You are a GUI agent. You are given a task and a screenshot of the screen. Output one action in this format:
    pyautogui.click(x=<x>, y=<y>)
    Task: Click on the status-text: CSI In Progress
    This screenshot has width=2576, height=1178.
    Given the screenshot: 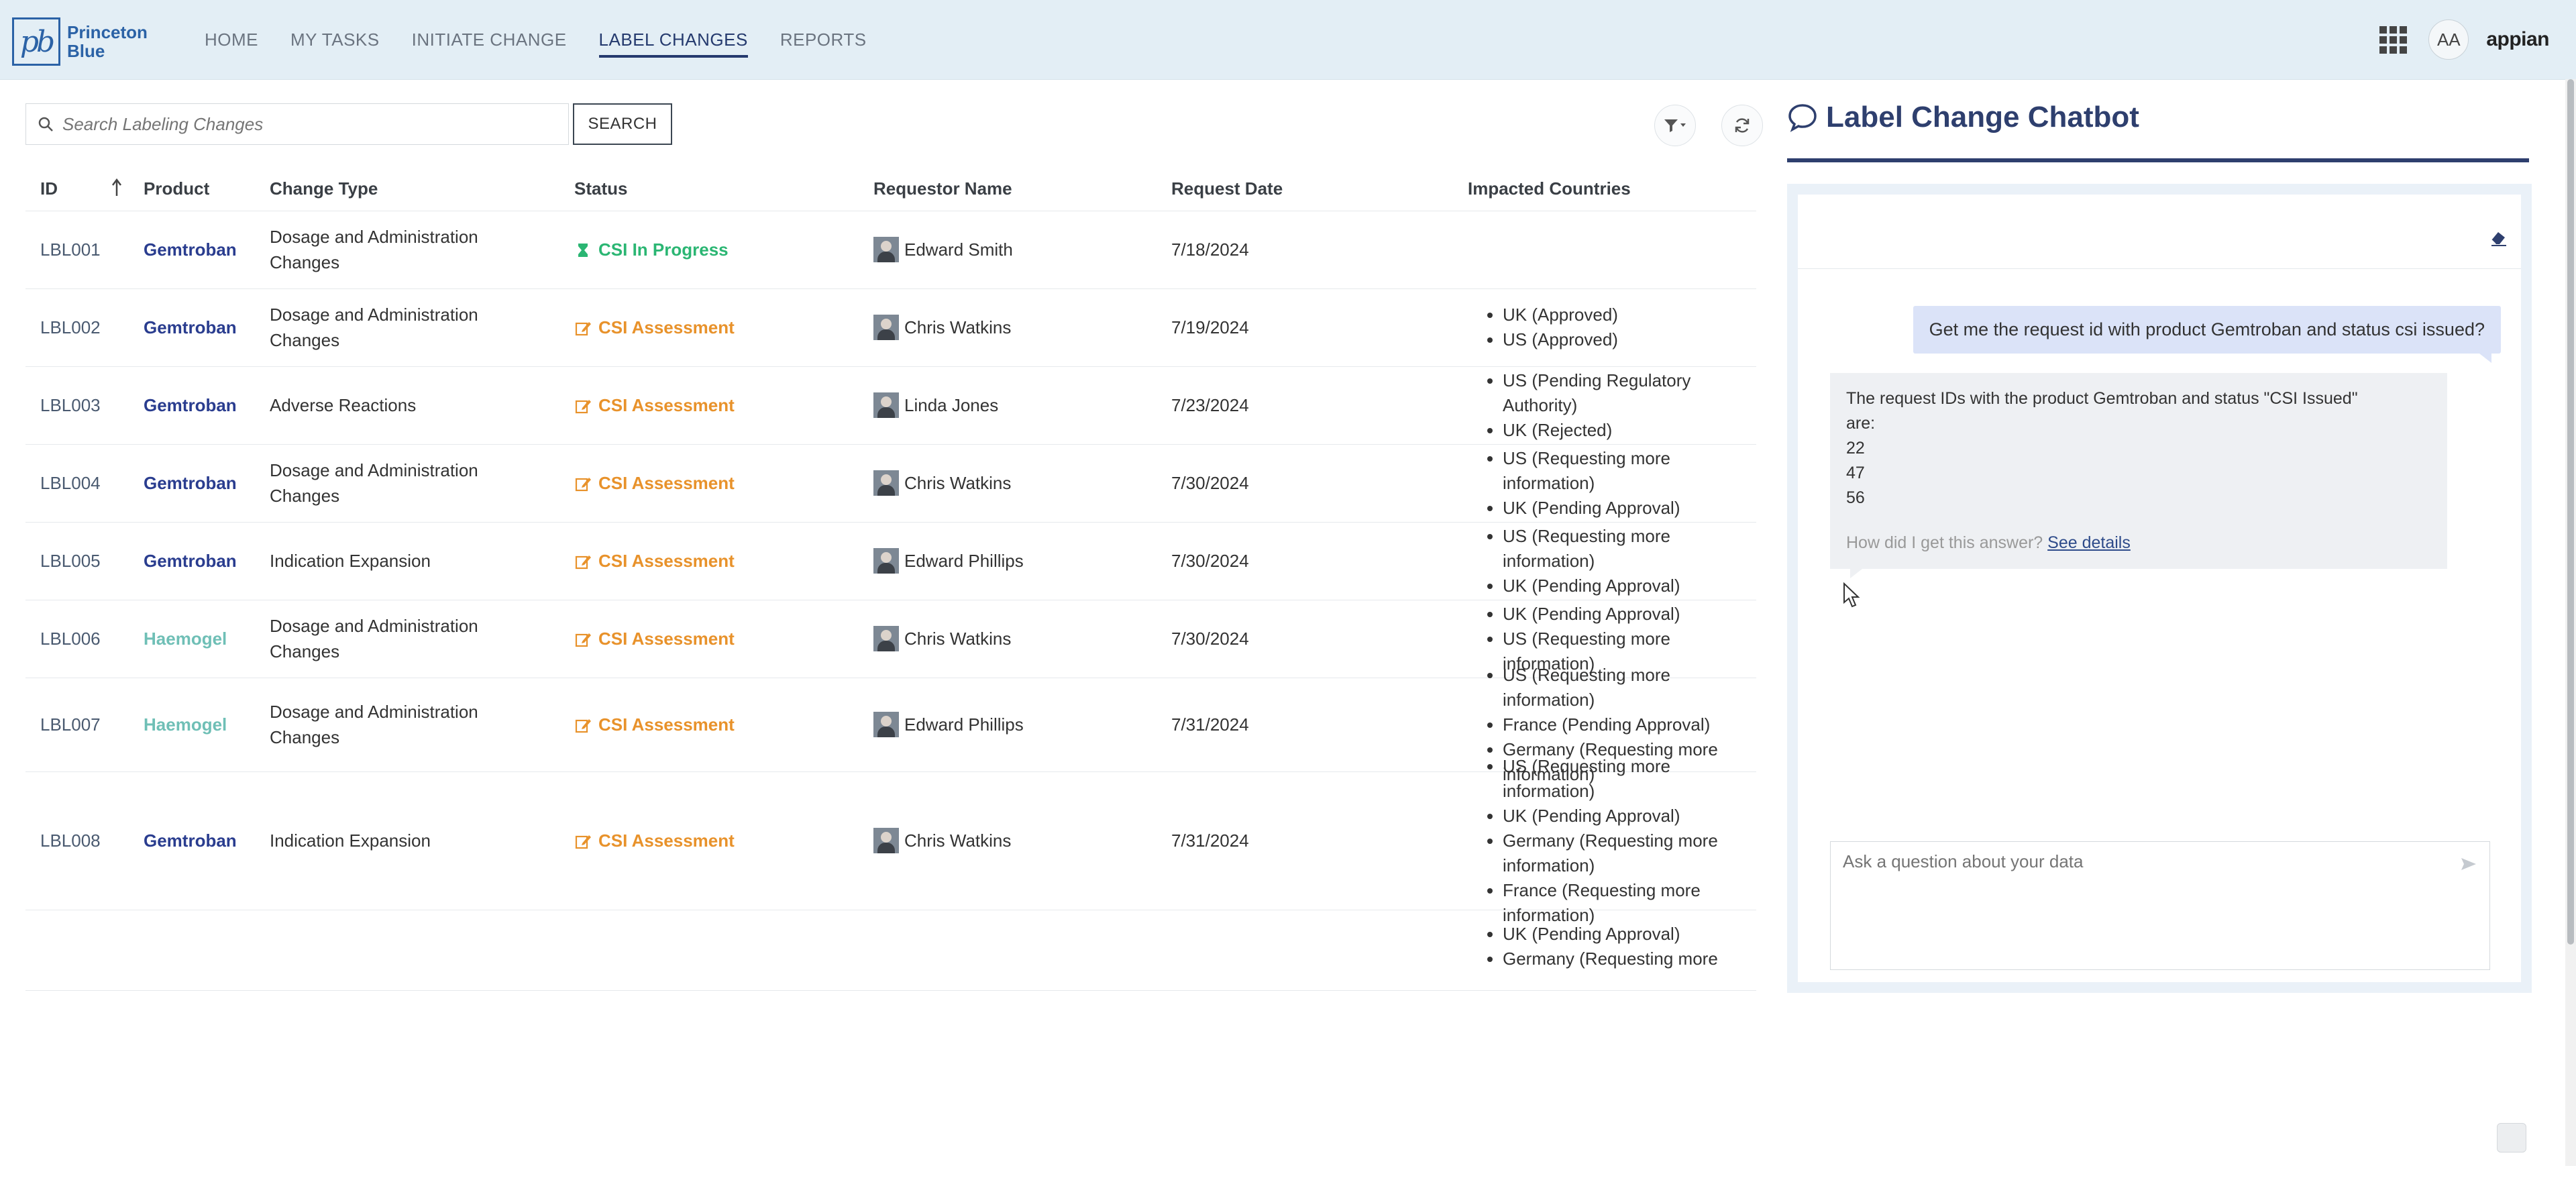 What is the action you would take?
    pyautogui.click(x=663, y=250)
    